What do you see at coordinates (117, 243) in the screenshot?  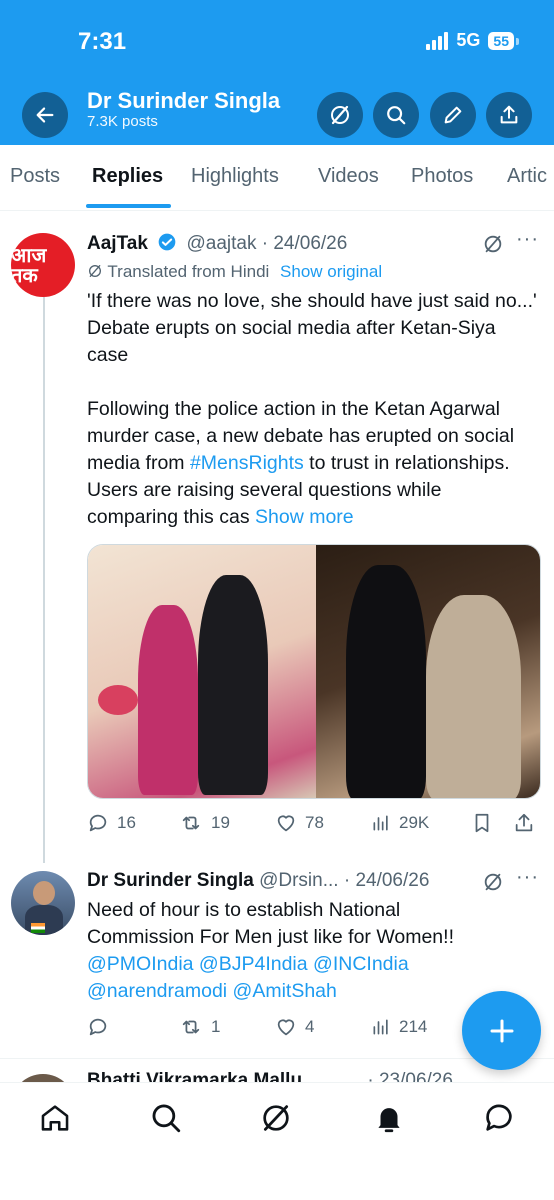 I see `author-name: AajTak` at bounding box center [117, 243].